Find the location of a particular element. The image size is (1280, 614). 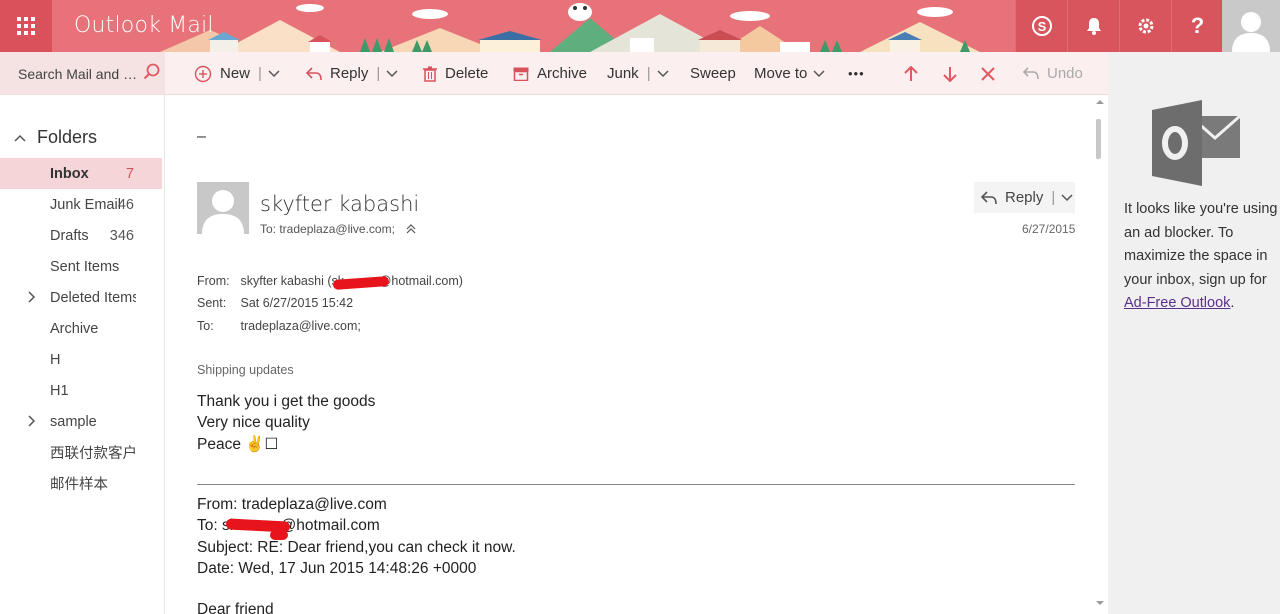

delete-button: Delete is located at coordinates (455, 73).